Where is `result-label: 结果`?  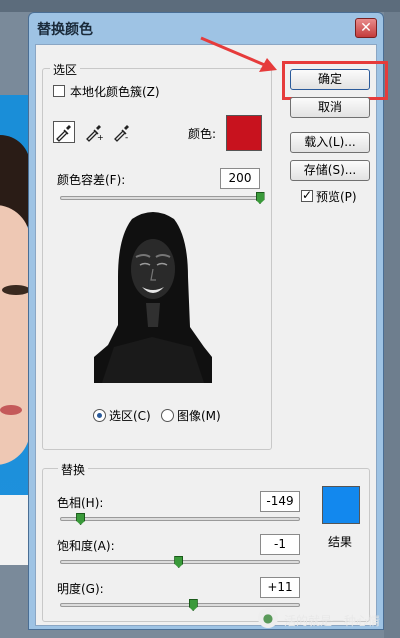 result-label: 结果 is located at coordinates (340, 542).